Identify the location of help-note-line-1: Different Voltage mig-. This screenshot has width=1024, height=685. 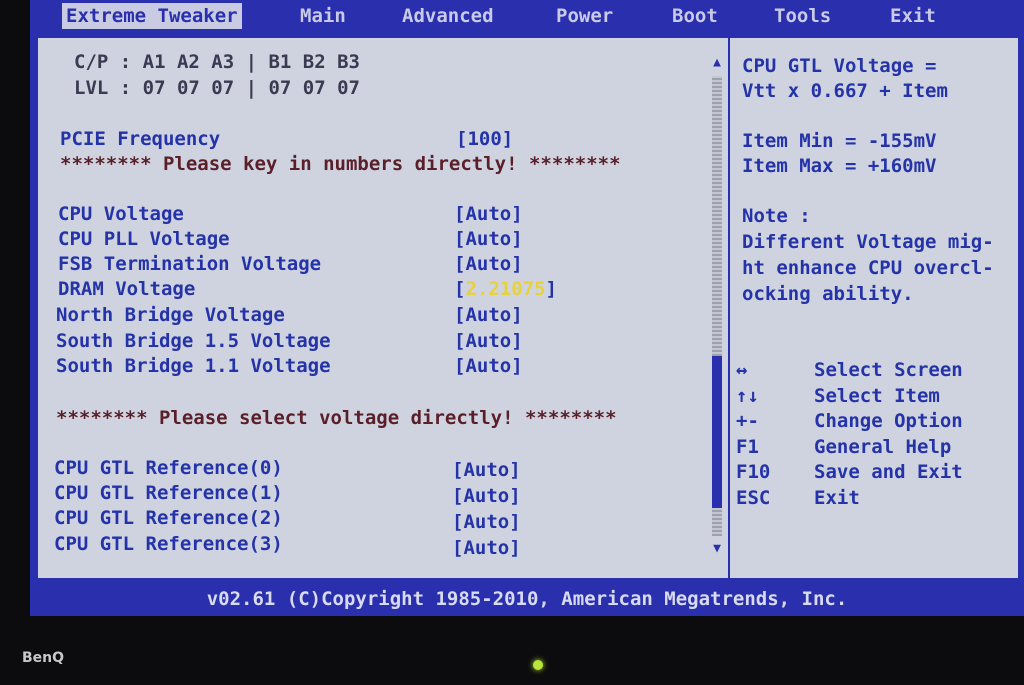
(868, 242).